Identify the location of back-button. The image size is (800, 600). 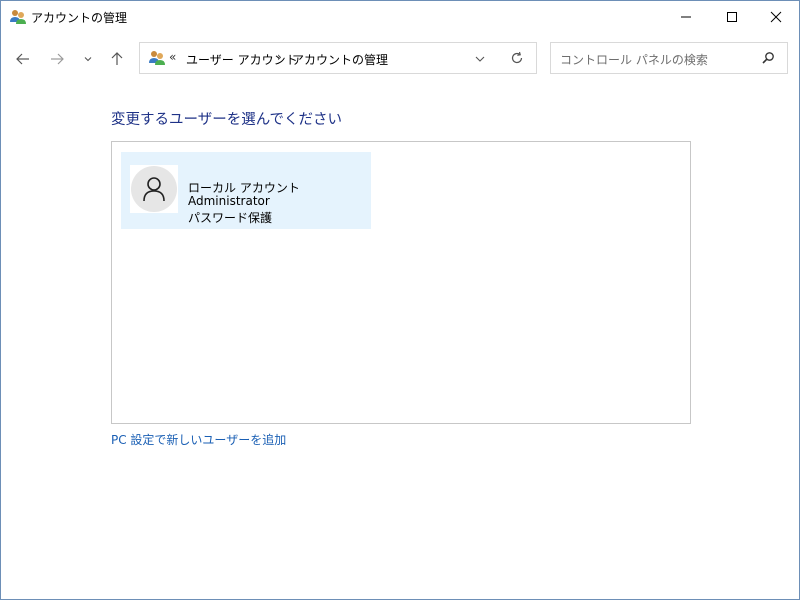
(23, 59).